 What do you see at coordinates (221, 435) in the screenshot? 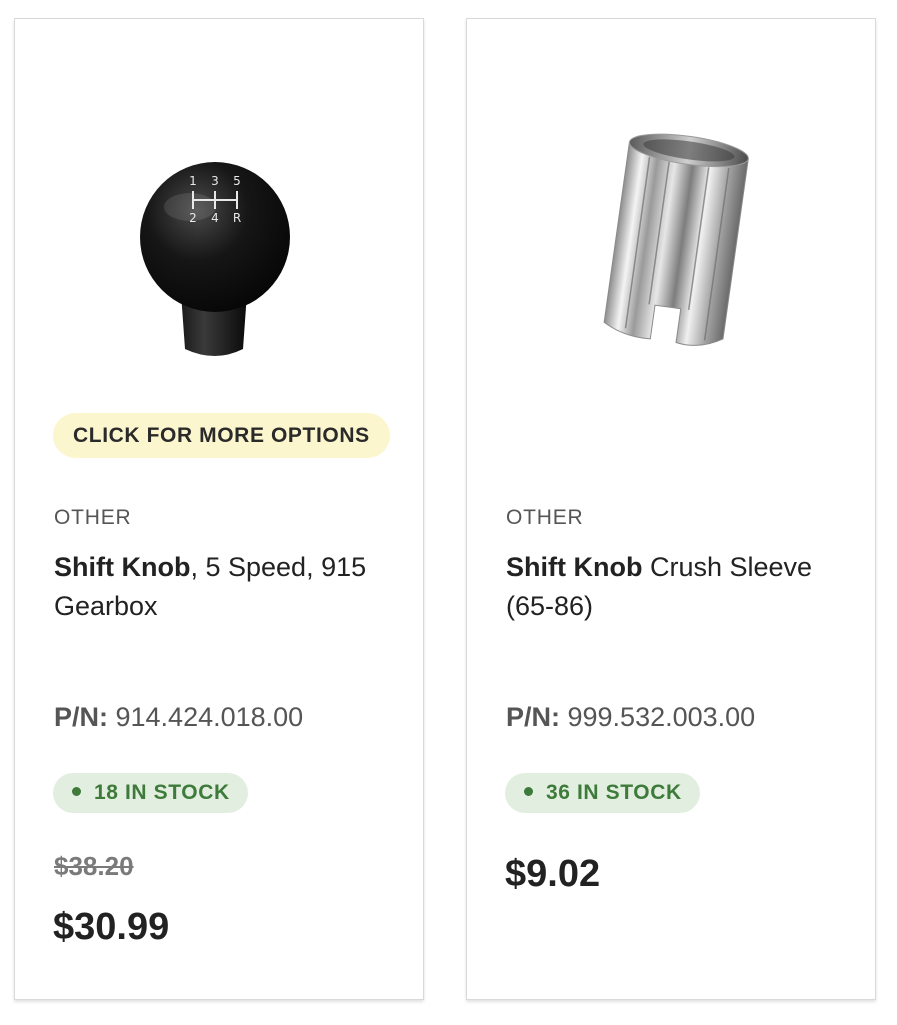
I see `more-options-button: CLICK FOR MORE OPTIONS` at bounding box center [221, 435].